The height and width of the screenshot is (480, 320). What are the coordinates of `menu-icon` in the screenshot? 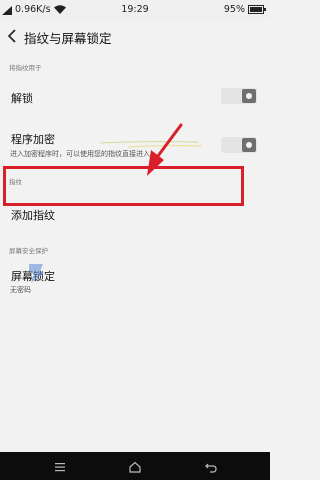 It's located at (60, 466).